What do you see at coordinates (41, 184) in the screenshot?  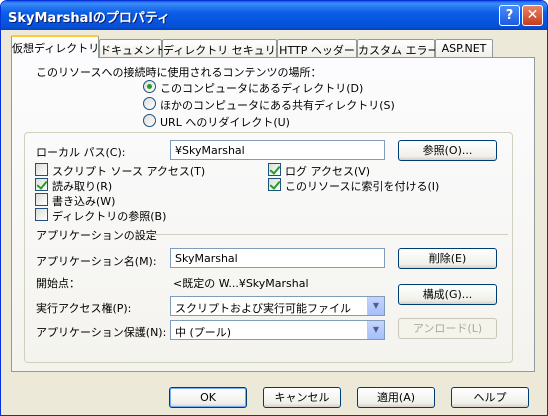 I see `checkbox-read` at bounding box center [41, 184].